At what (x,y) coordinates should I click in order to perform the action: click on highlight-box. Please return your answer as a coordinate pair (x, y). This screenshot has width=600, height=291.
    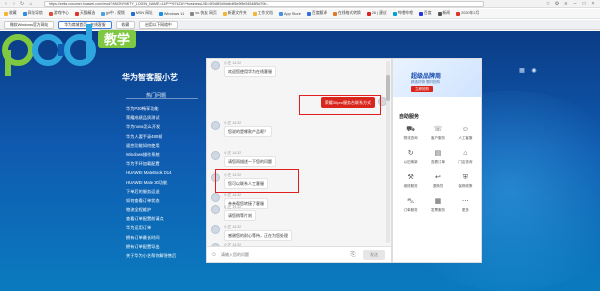
    Looking at the image, I should click on (340, 105).